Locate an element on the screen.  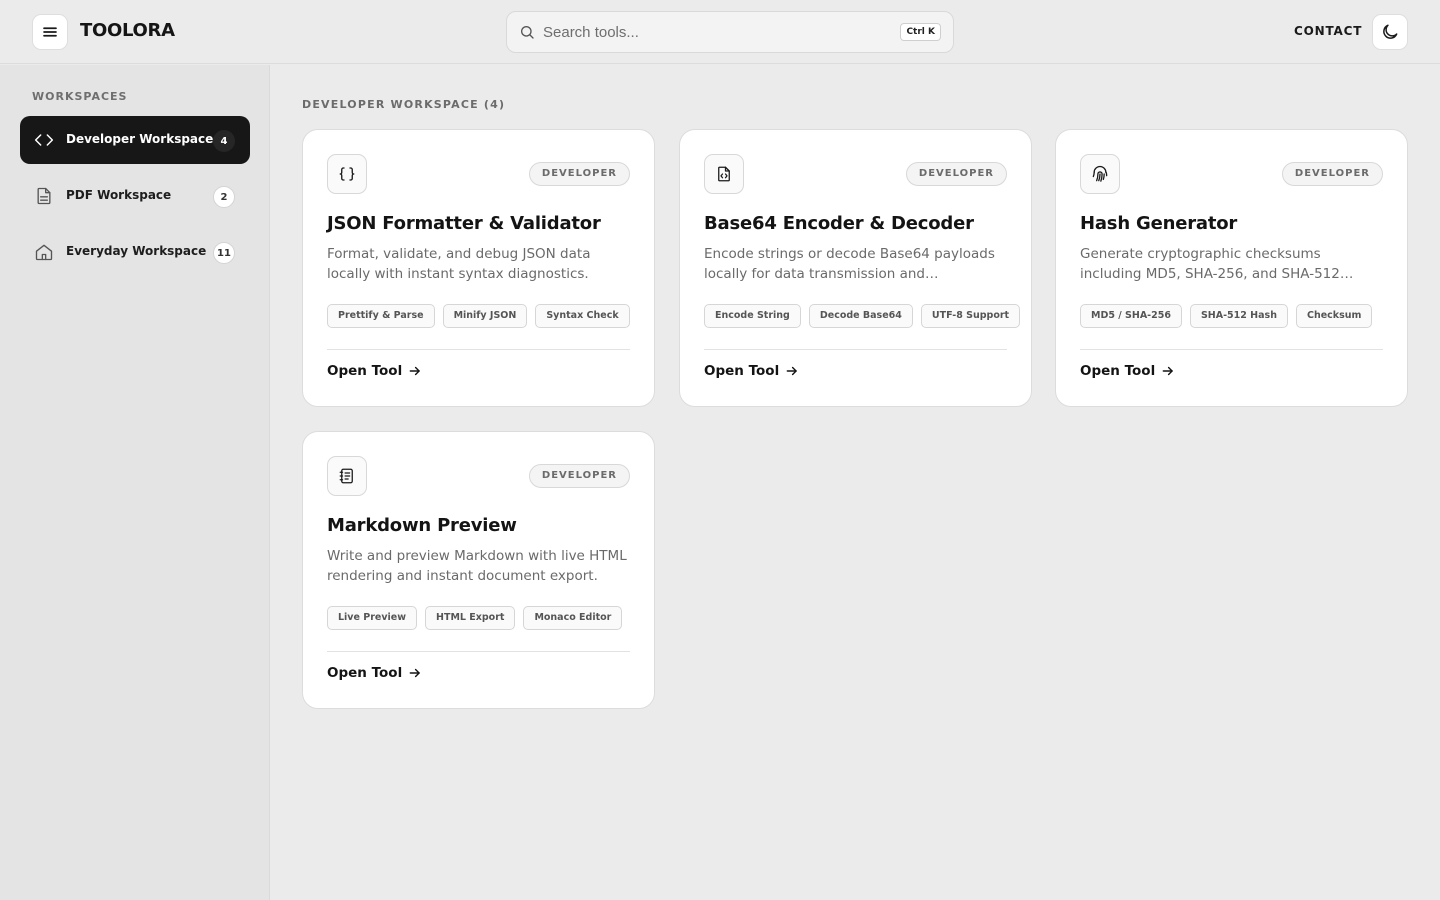
feature-tag: SHA-512 Hash is located at coordinates (1238, 316).